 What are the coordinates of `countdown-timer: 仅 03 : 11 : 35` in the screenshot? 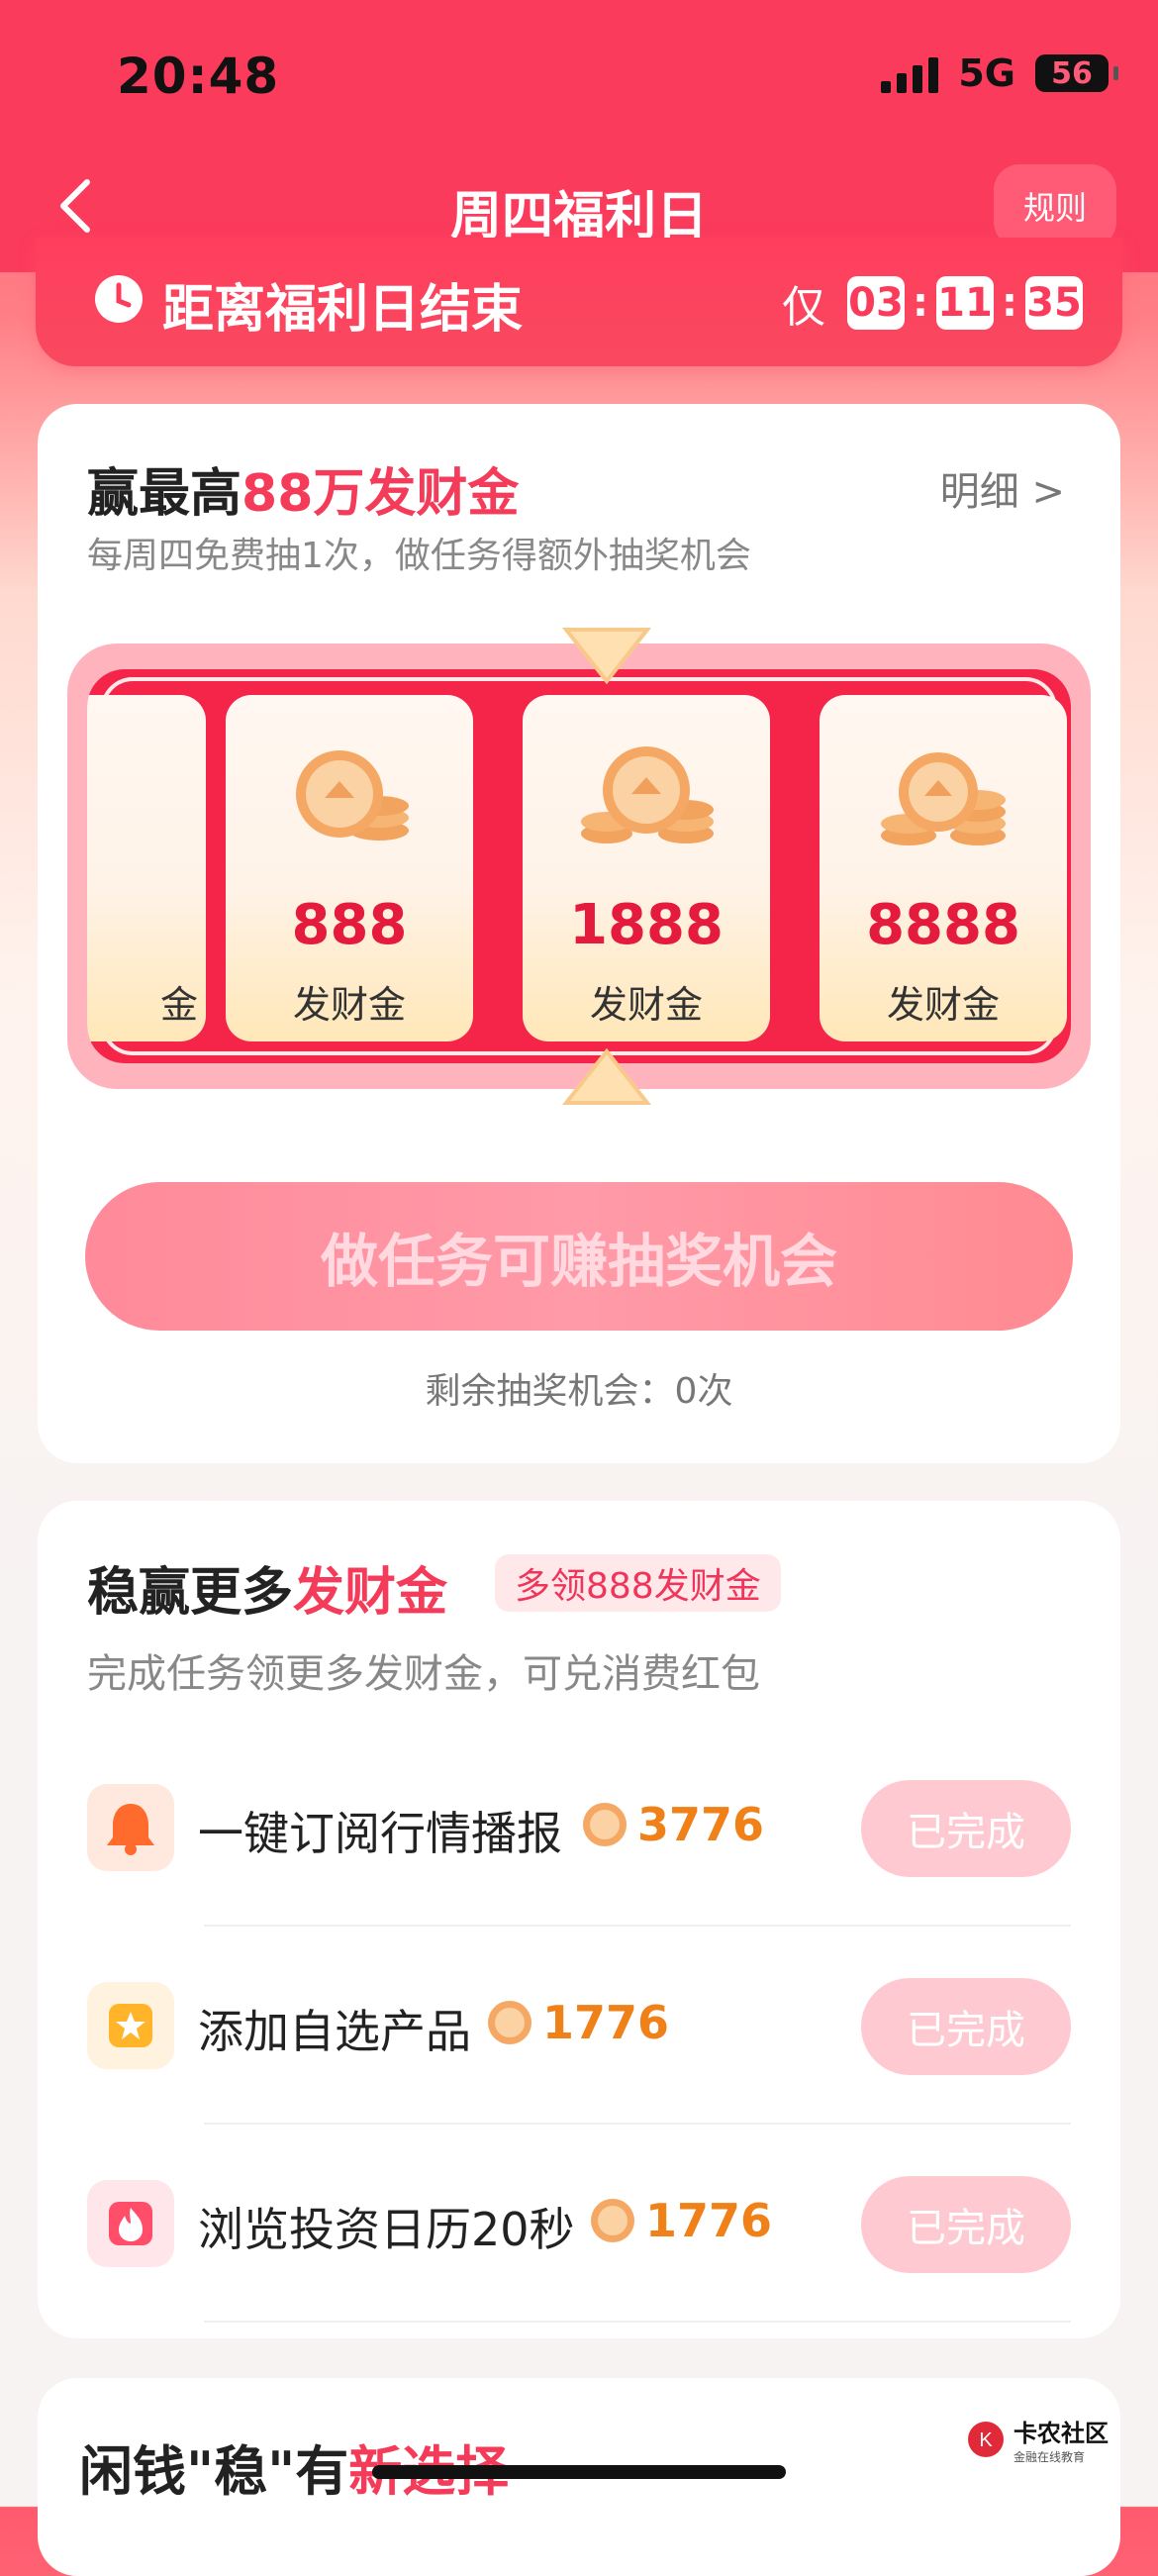 It's located at (932, 303).